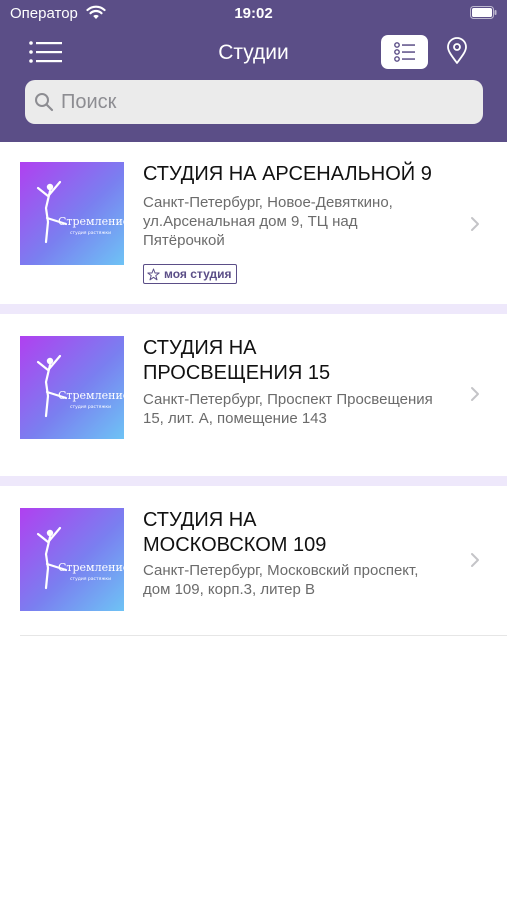  I want to click on search-icon, so click(44, 102).